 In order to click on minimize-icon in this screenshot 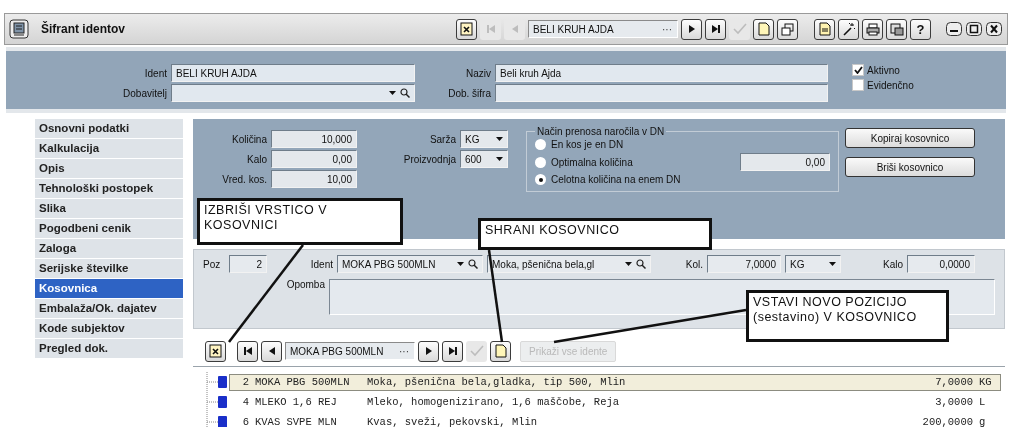, I will do `click(954, 29)`.